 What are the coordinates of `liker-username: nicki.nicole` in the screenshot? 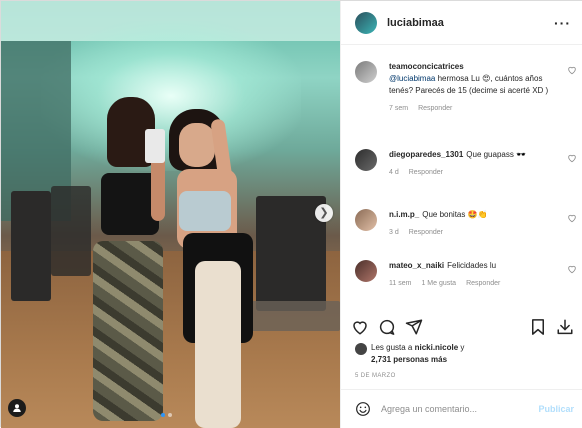 It's located at (437, 347).